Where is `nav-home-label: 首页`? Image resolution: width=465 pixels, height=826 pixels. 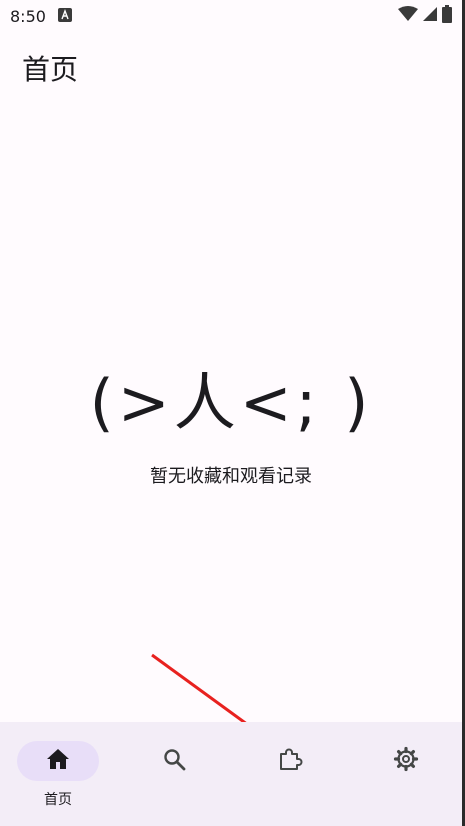
nav-home-label: 首页 is located at coordinates (58, 800).